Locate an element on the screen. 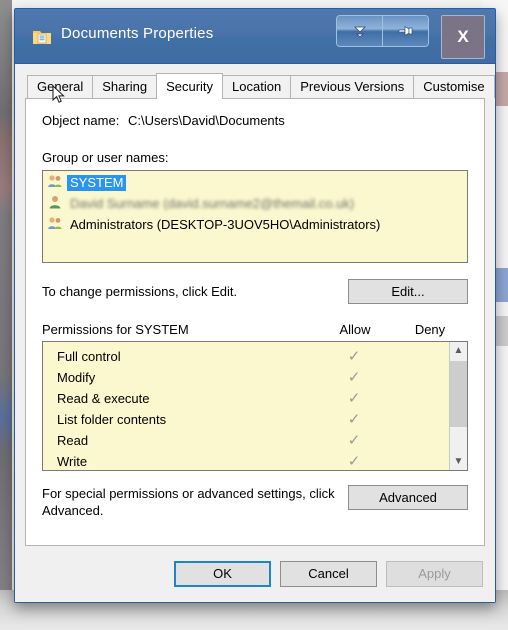 The image size is (508, 630). tab-sharing: Sharing is located at coordinates (125, 86).